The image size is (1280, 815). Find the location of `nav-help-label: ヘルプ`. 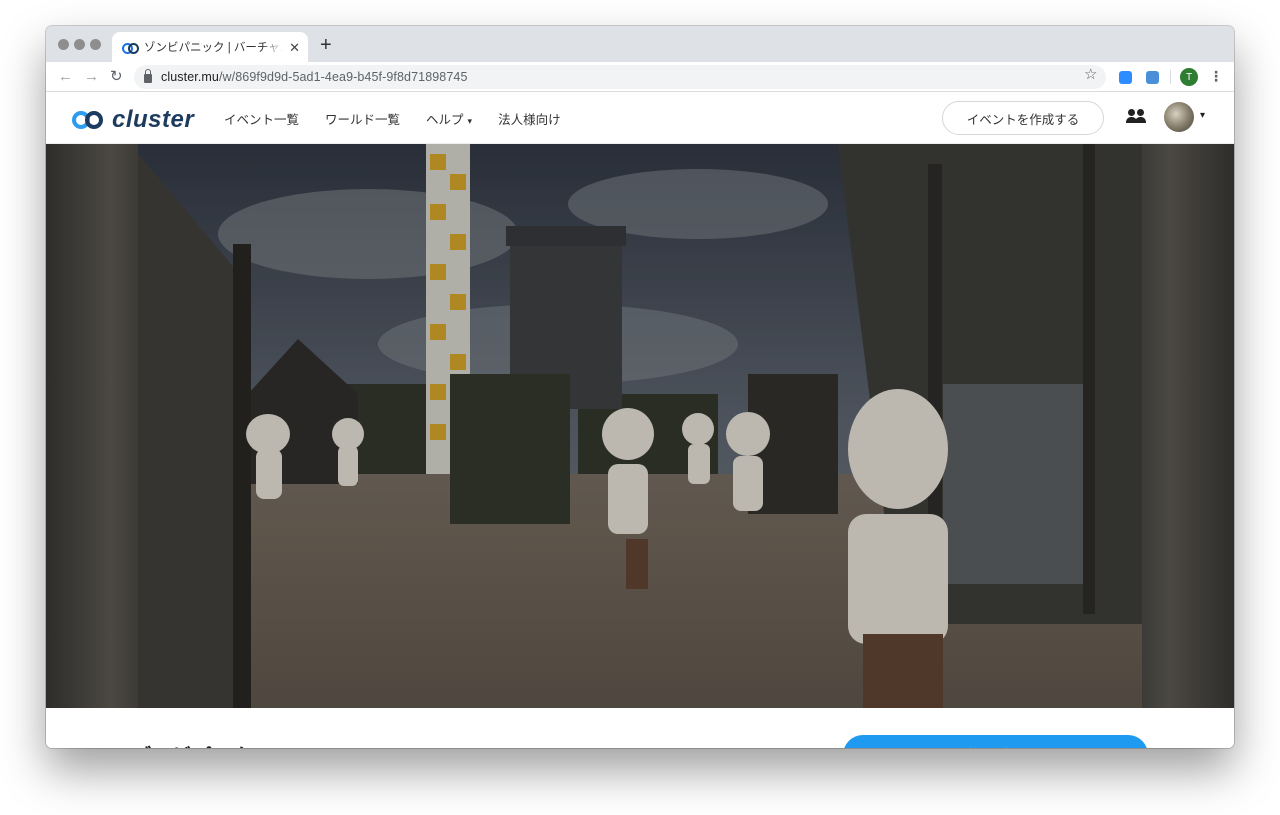

nav-help-label: ヘルプ is located at coordinates (445, 119).